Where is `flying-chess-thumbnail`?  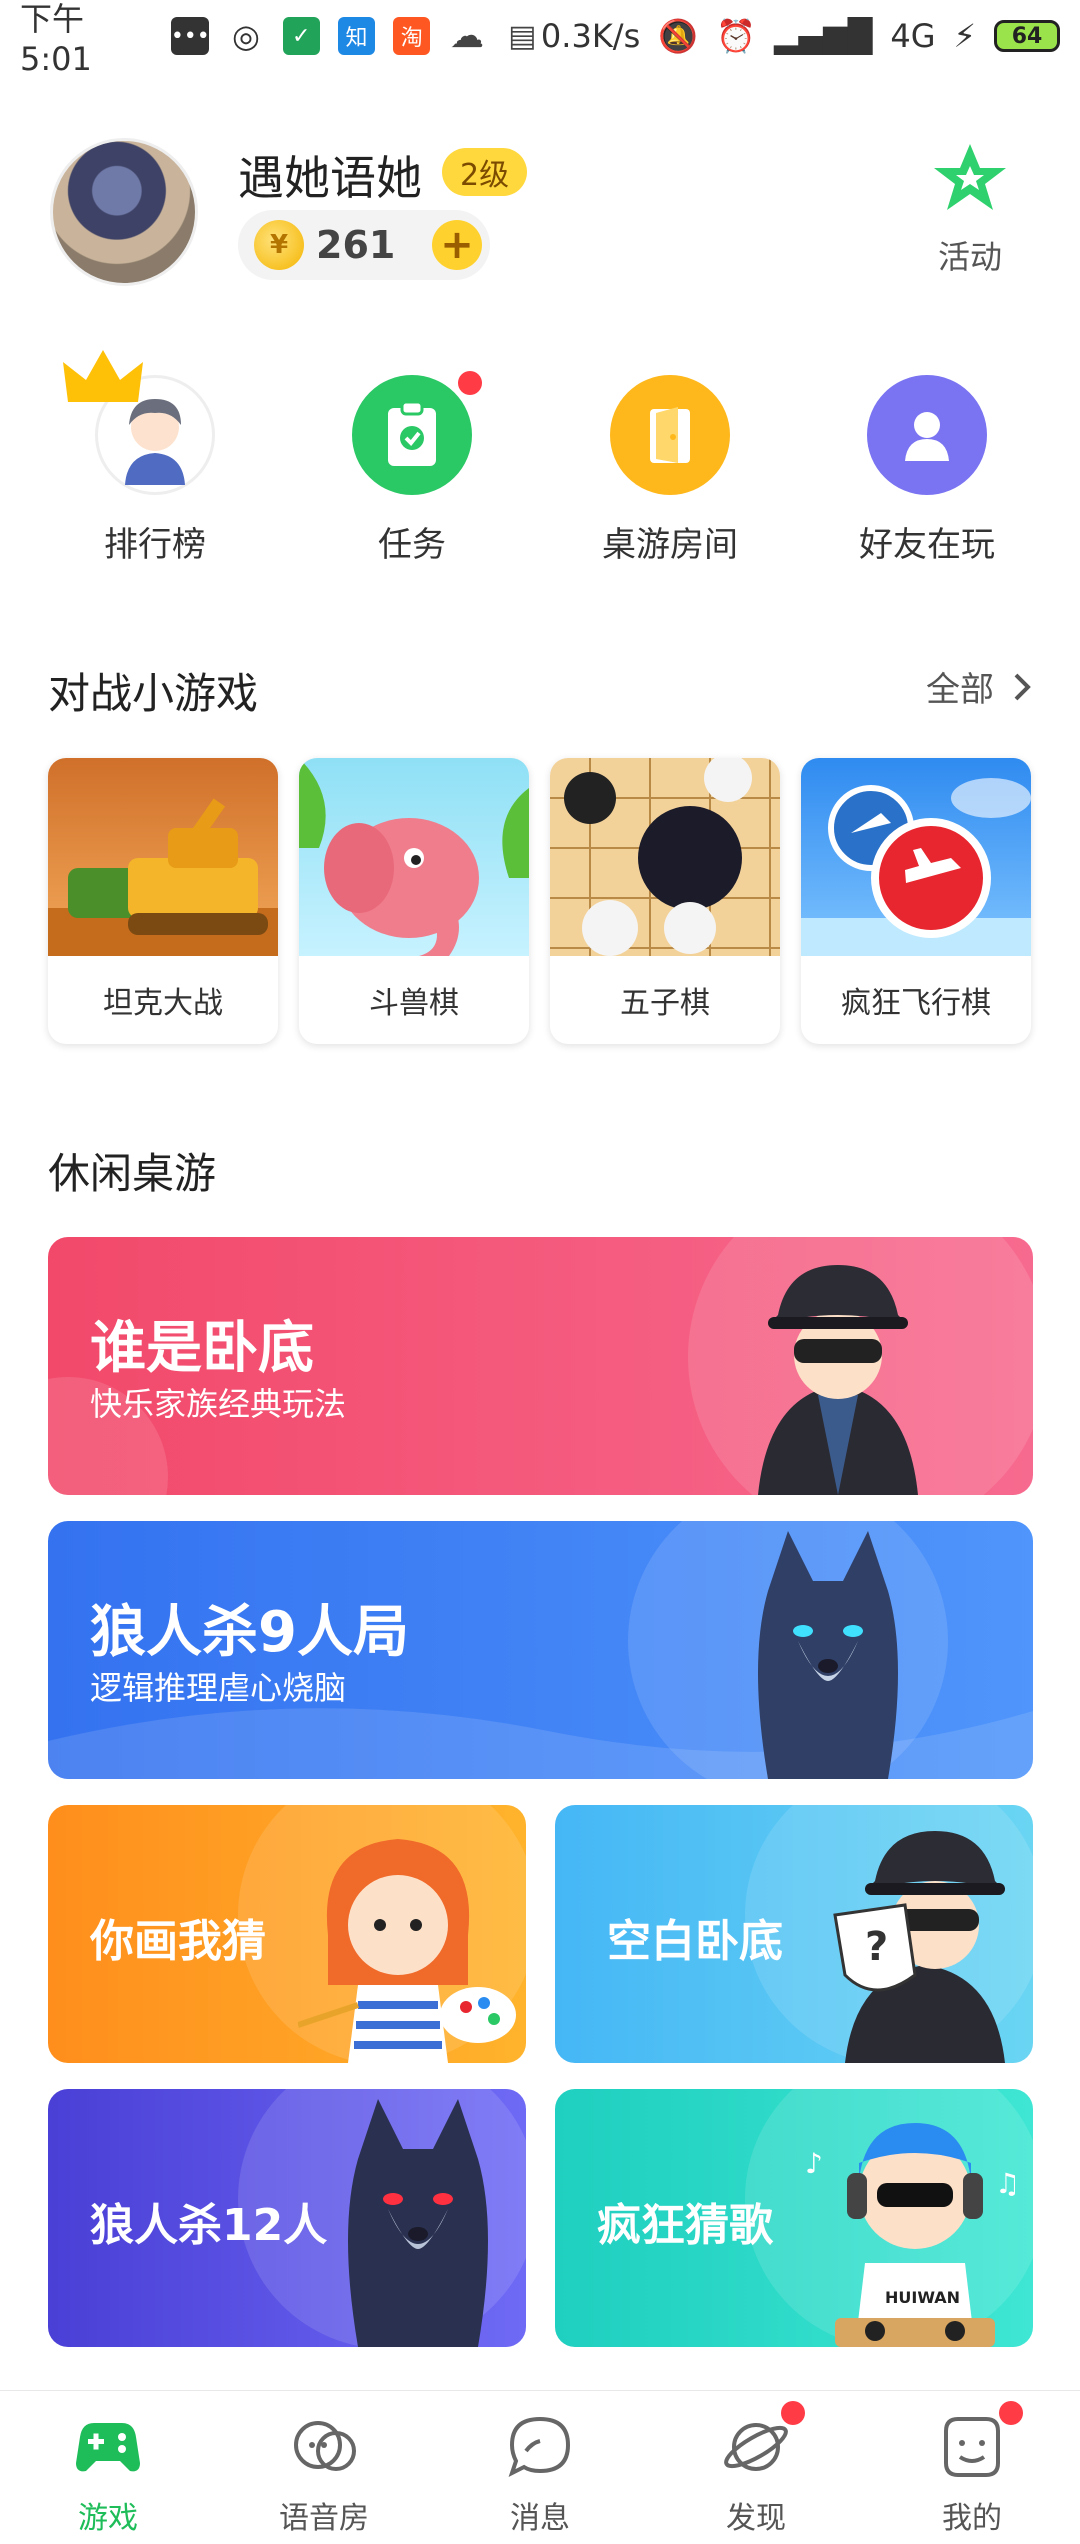 flying-chess-thumbnail is located at coordinates (916, 857).